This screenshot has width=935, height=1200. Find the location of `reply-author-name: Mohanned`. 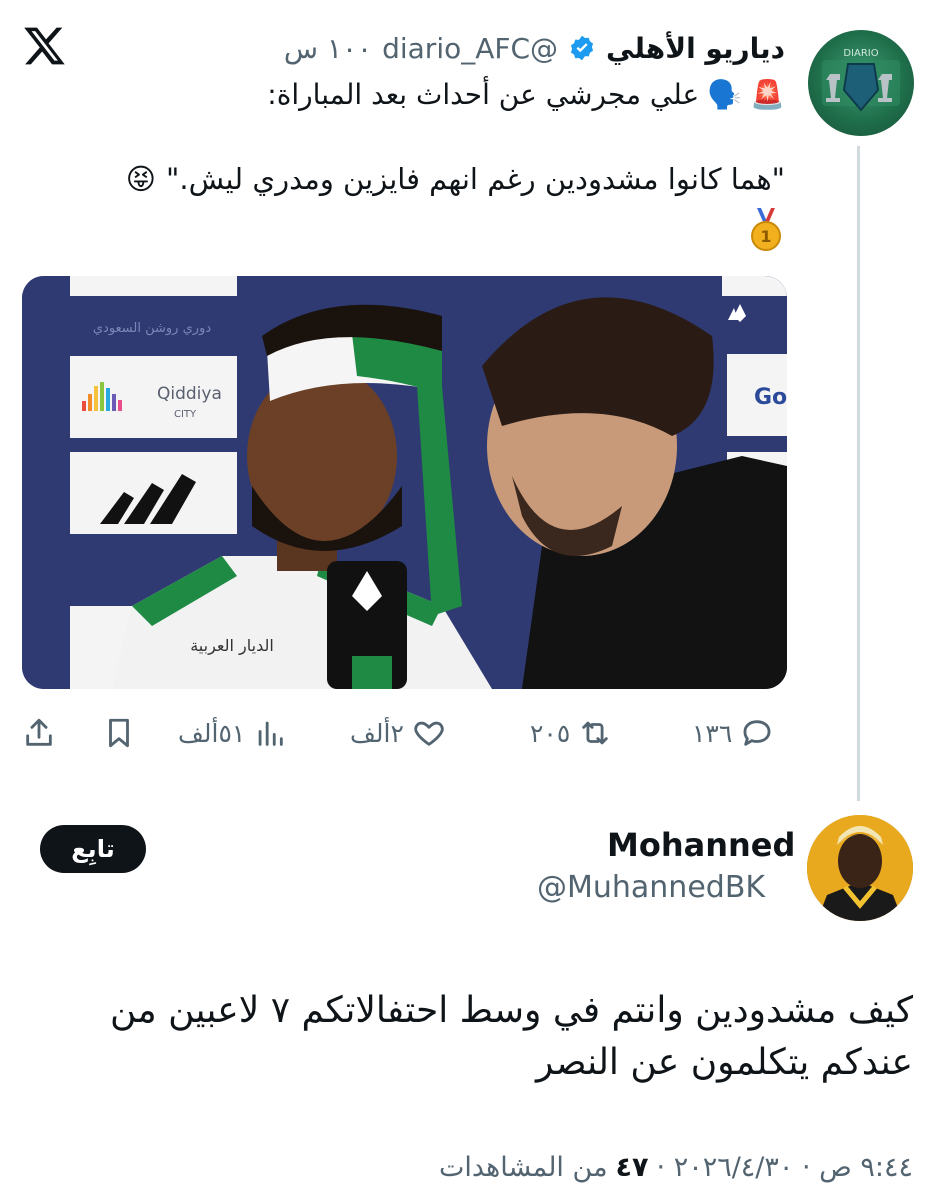

reply-author-name: Mohanned is located at coordinates (701, 845).